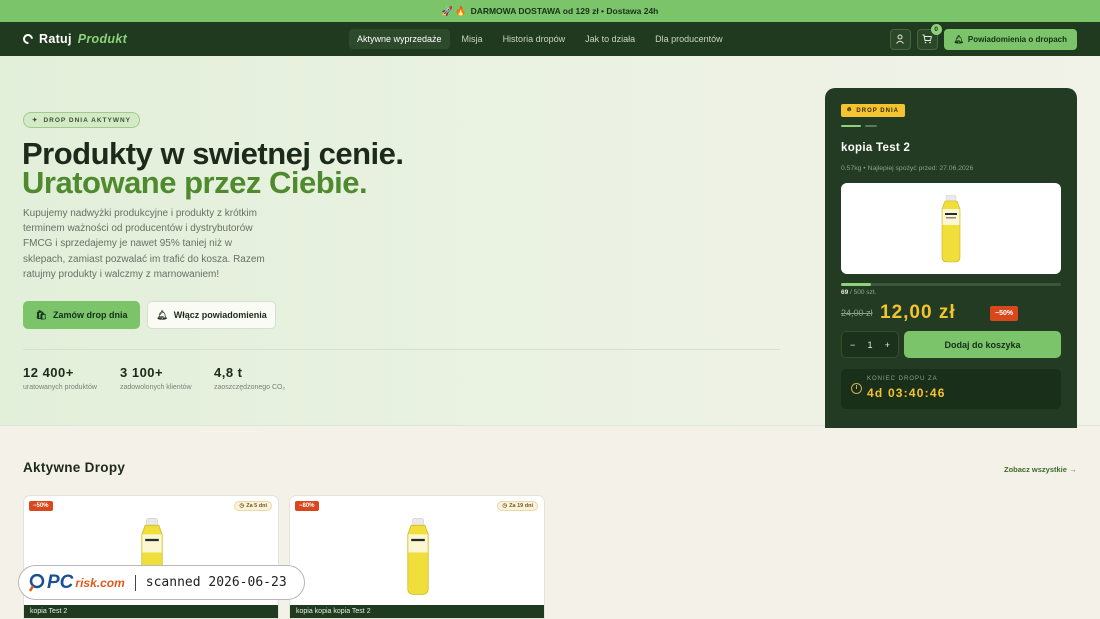 The image size is (1100, 619). Describe the element at coordinates (220, 315) in the screenshot. I see `enable-notifications-label: Włącz powiadomienia` at that location.